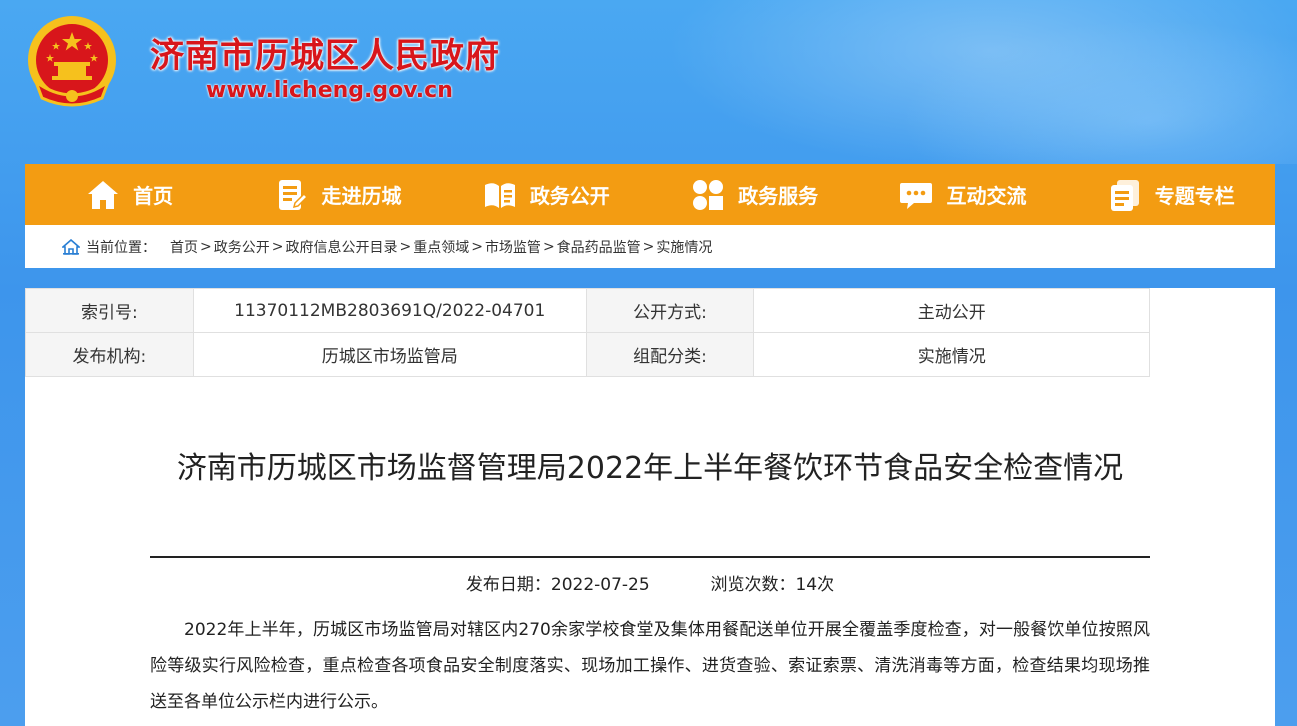  Describe the element at coordinates (650, 468) in the screenshot. I see `article-title: 济南市历城区市场监督管理局2022年上半年餐饮环节食品安全检查情况` at that location.